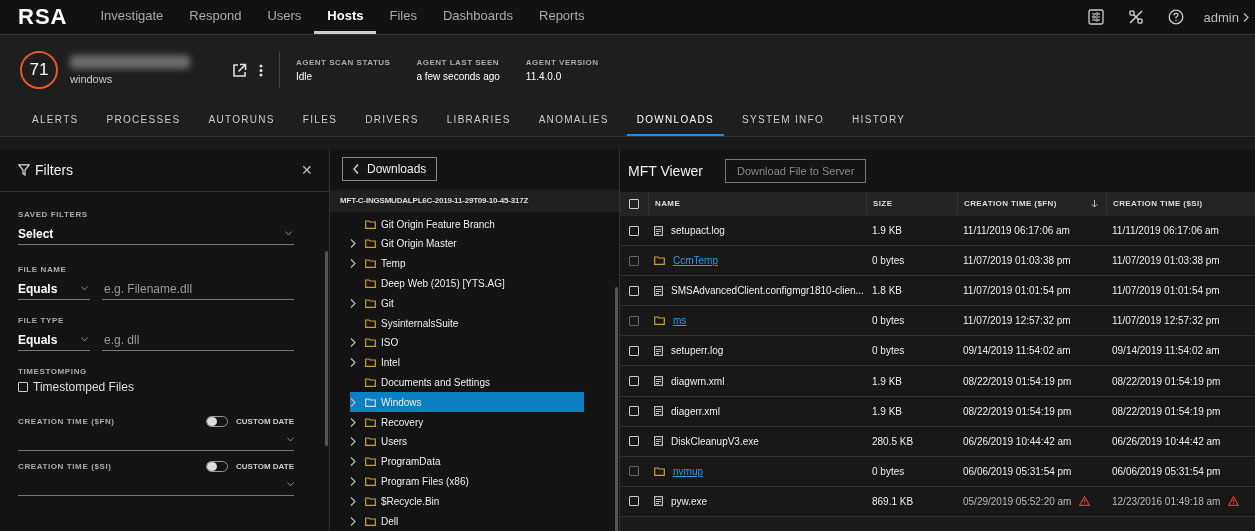 This screenshot has height=531, width=1255. I want to click on chevron-right-icon, so click(1246, 17).